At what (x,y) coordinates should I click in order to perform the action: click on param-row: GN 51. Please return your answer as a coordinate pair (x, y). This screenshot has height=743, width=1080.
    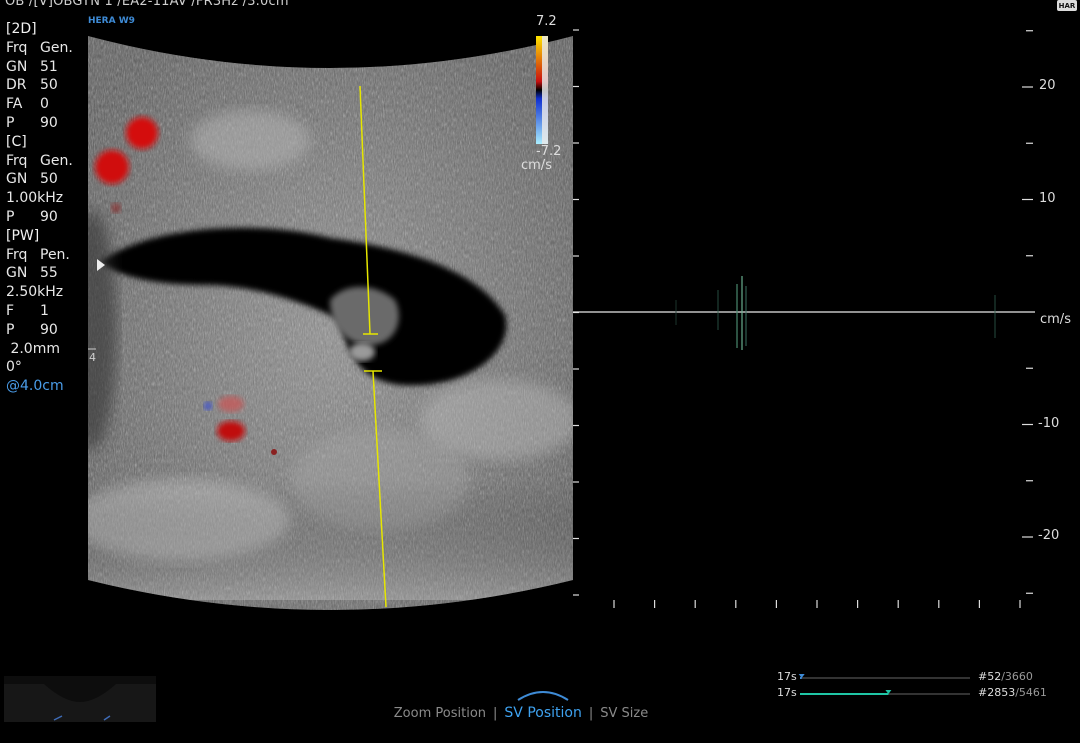
    Looking at the image, I should click on (39, 67).